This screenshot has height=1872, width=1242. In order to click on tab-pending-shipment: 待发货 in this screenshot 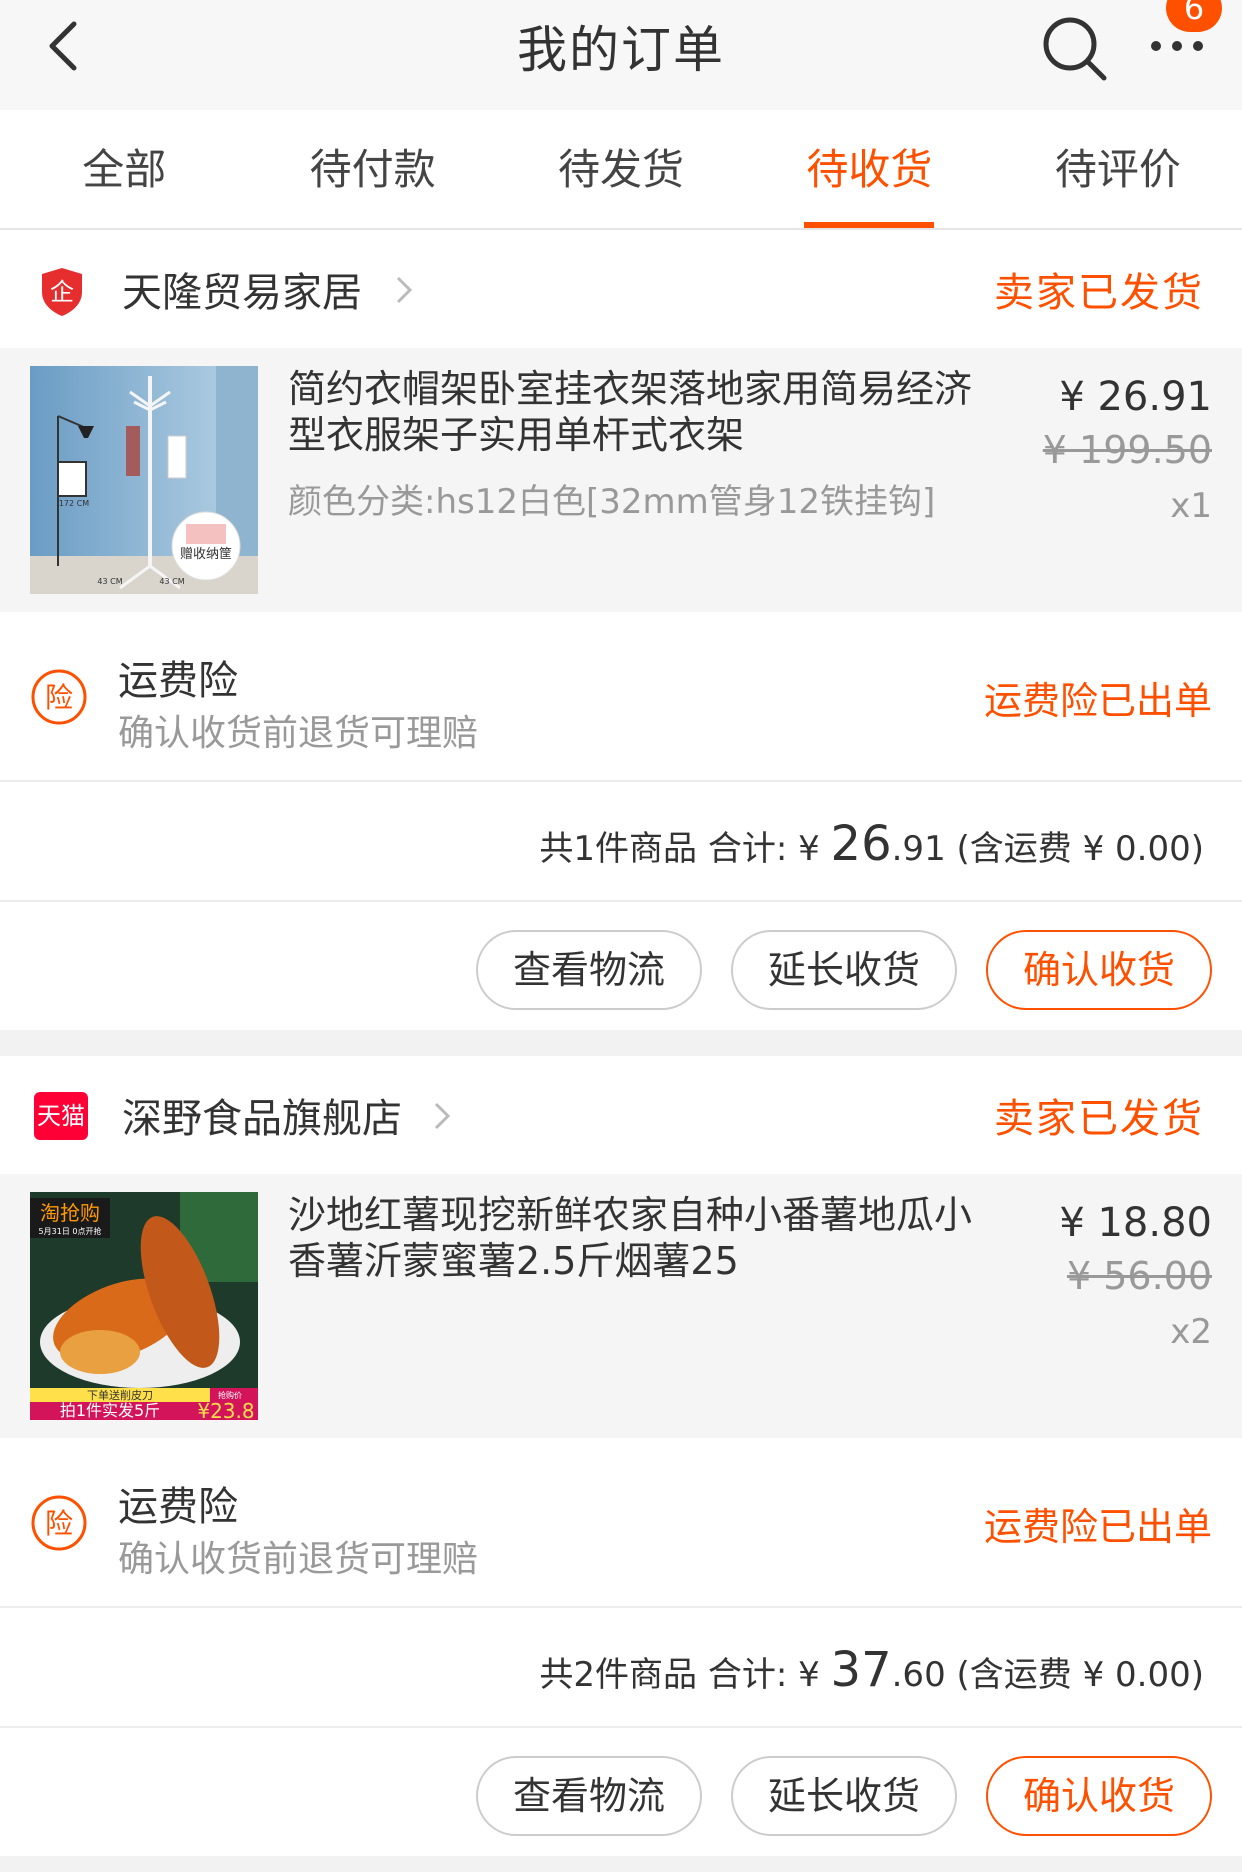, I will do `click(621, 169)`.